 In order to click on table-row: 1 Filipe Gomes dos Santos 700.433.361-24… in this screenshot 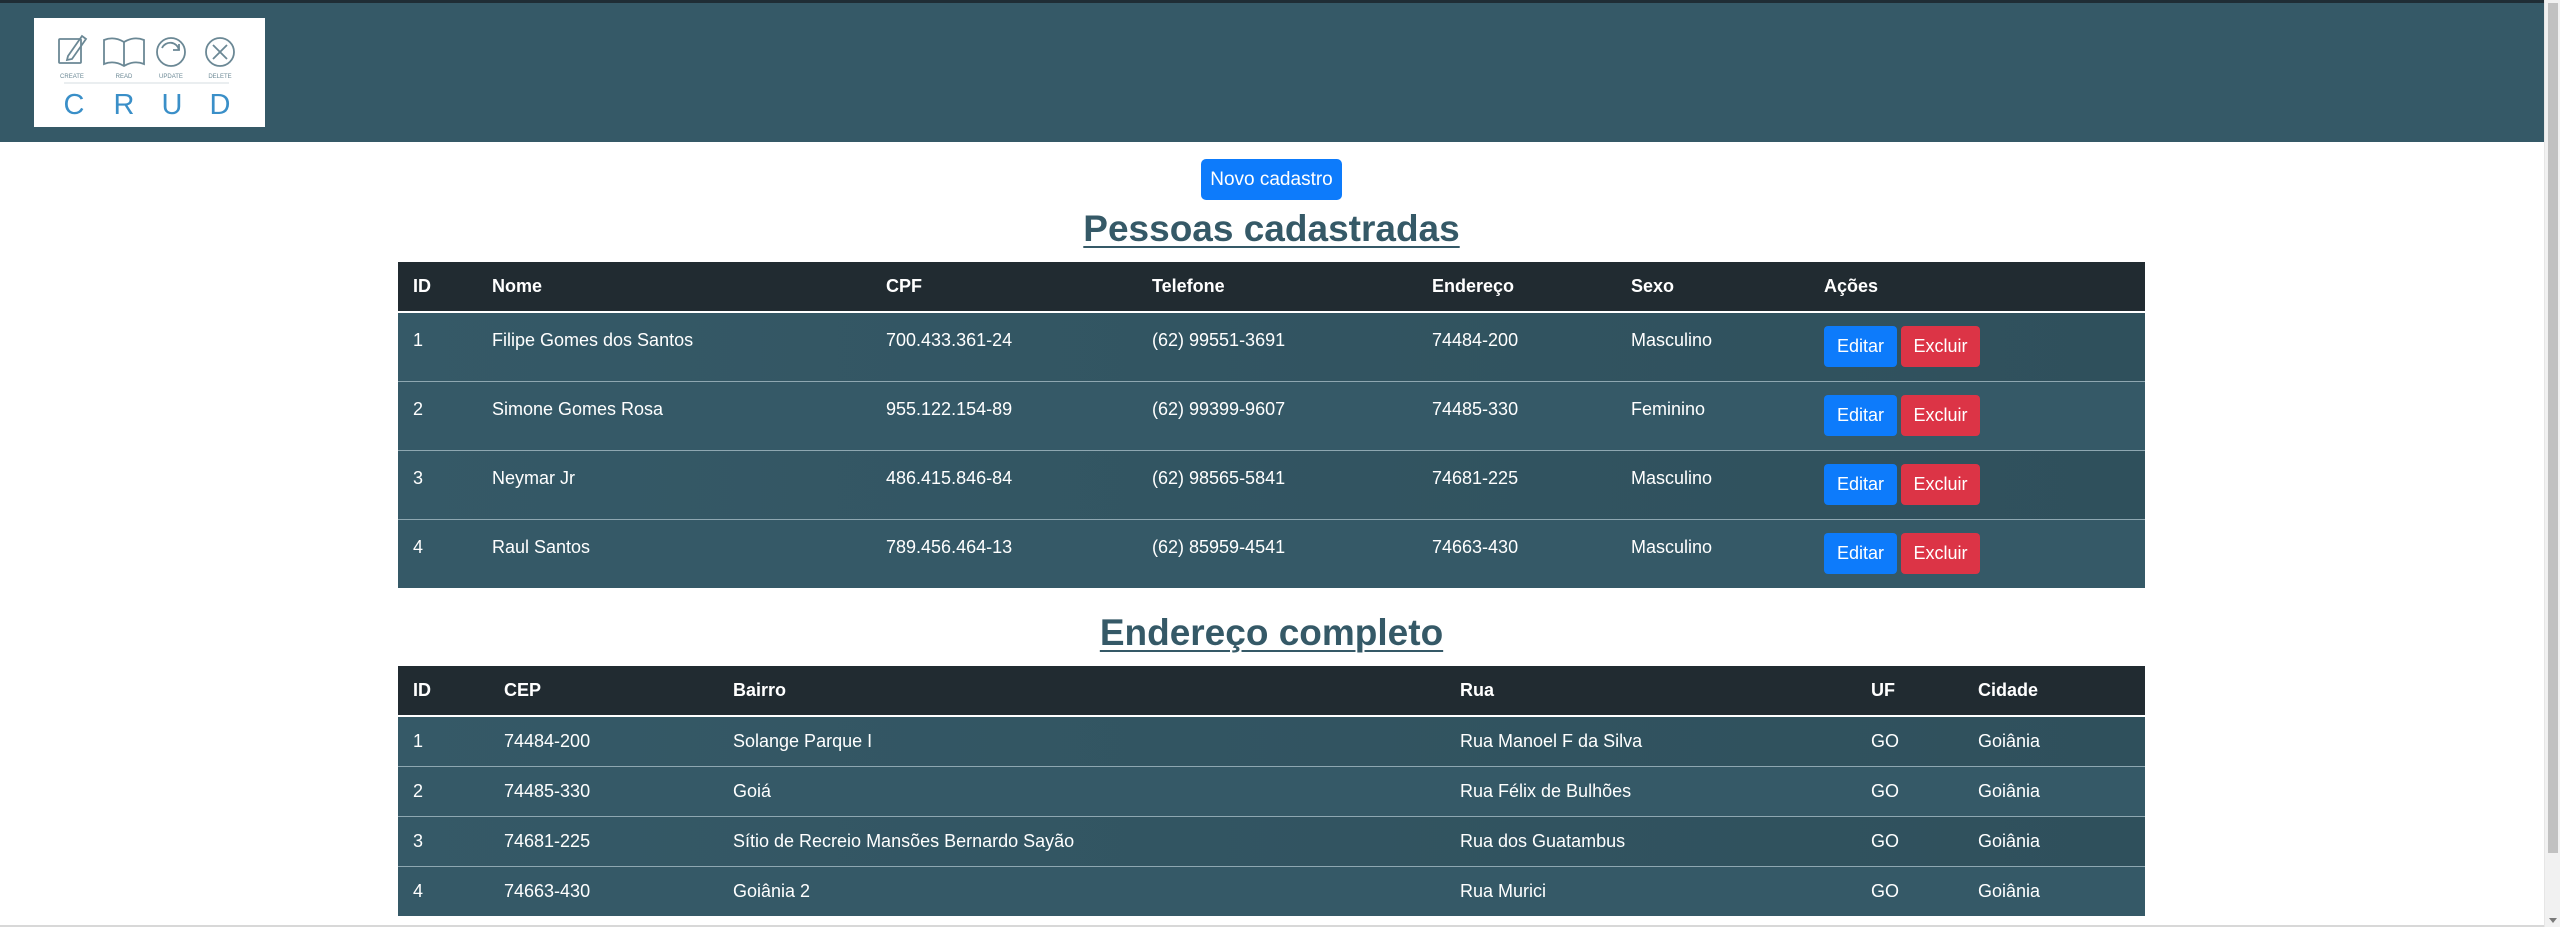, I will do `click(1271, 346)`.